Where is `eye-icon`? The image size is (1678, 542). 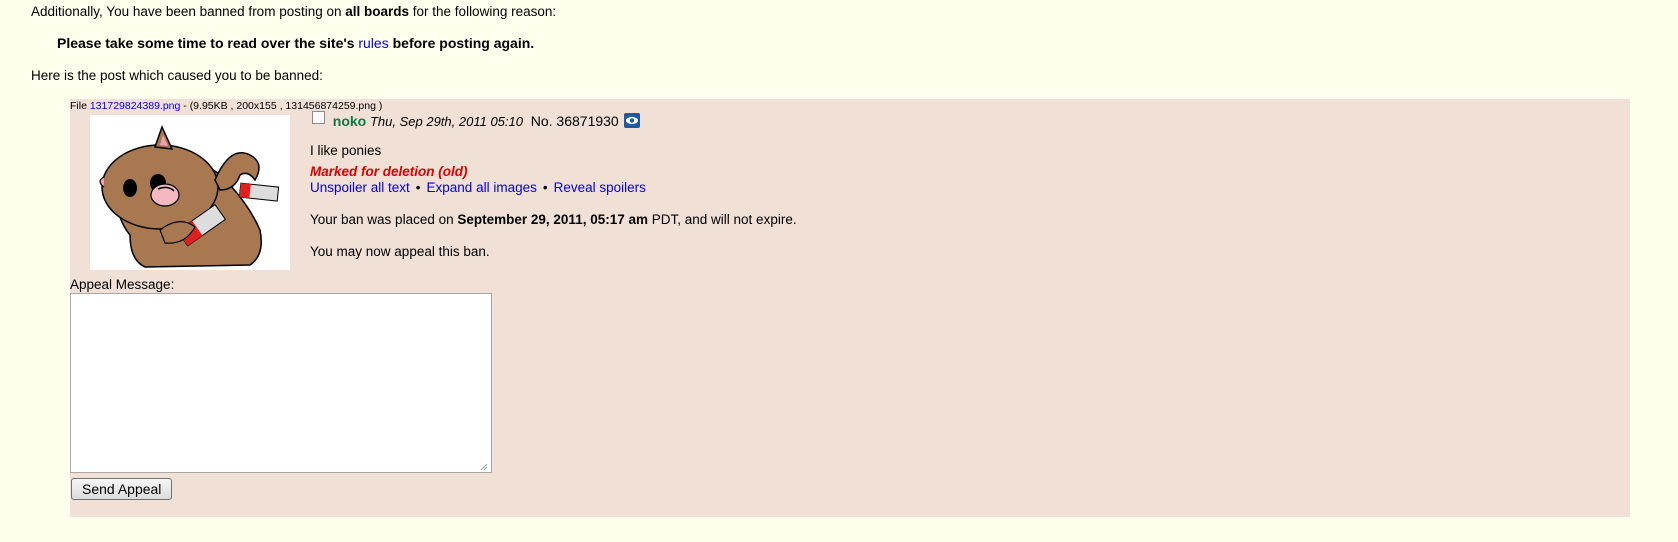
eye-icon is located at coordinates (632, 120).